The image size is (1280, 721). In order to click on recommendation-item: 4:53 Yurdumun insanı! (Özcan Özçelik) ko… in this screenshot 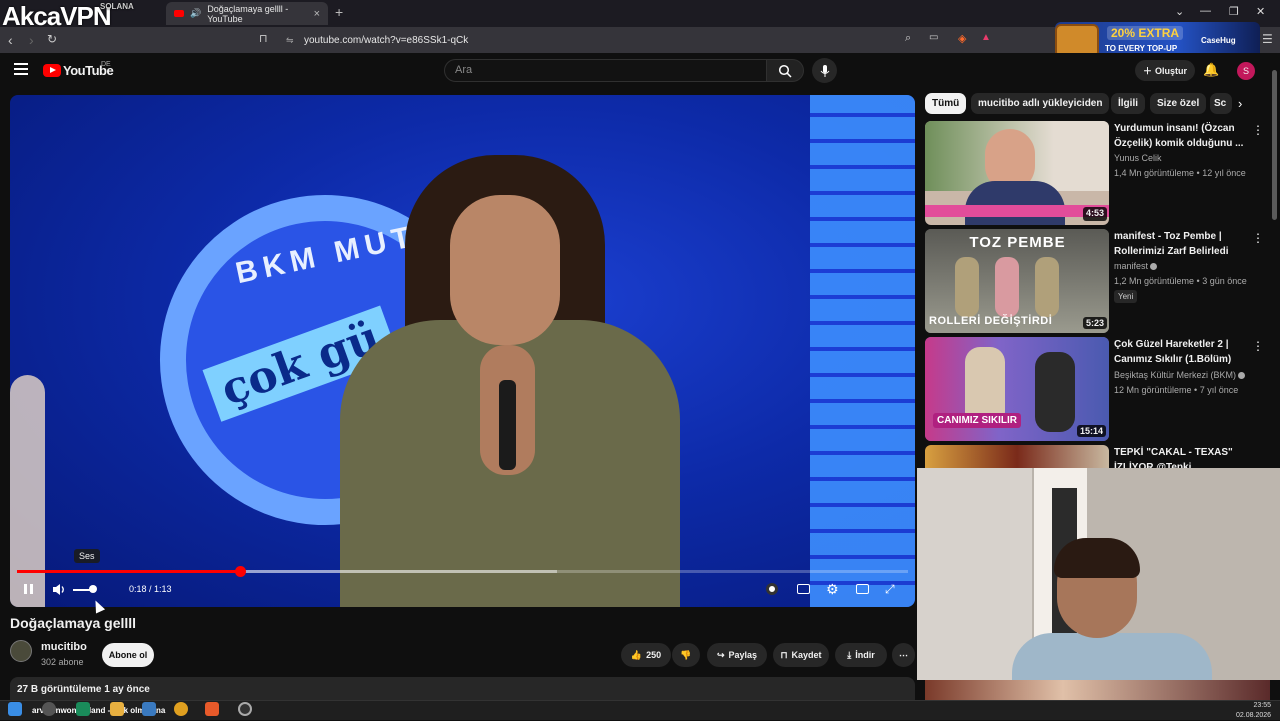, I will do `click(1097, 173)`.